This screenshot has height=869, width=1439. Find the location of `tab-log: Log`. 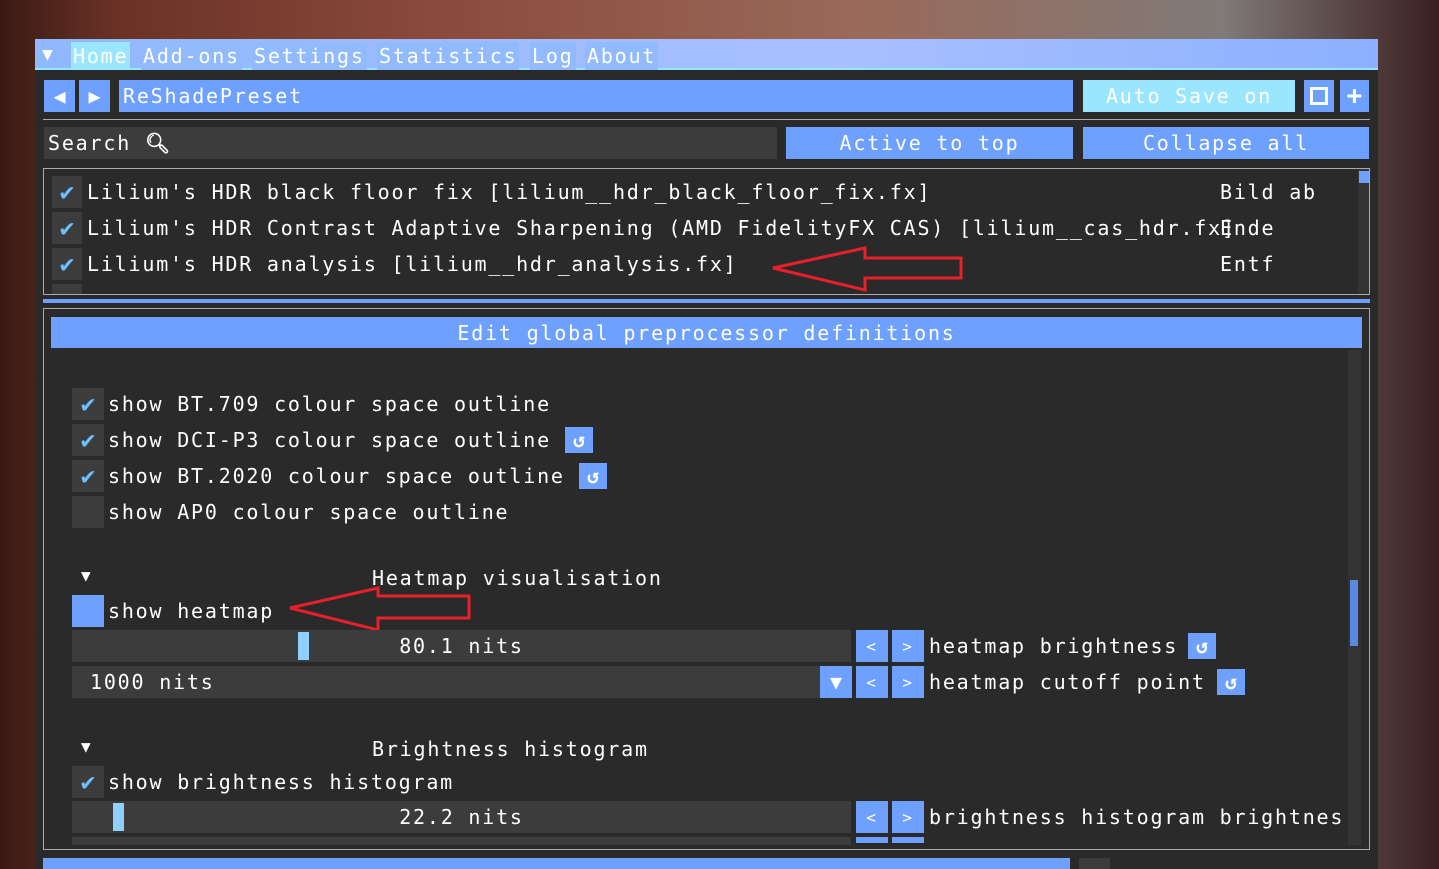

tab-log: Log is located at coordinates (553, 56).